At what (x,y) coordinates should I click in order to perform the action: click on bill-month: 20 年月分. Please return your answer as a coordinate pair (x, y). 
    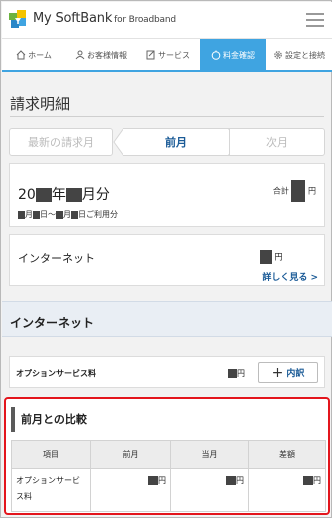
    Looking at the image, I should click on (64, 194).